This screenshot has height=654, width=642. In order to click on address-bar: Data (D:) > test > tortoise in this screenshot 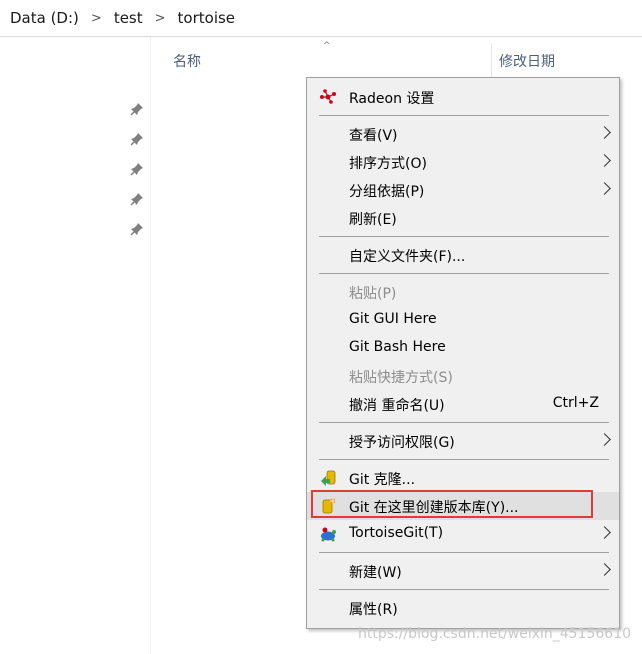, I will do `click(321, 18)`.